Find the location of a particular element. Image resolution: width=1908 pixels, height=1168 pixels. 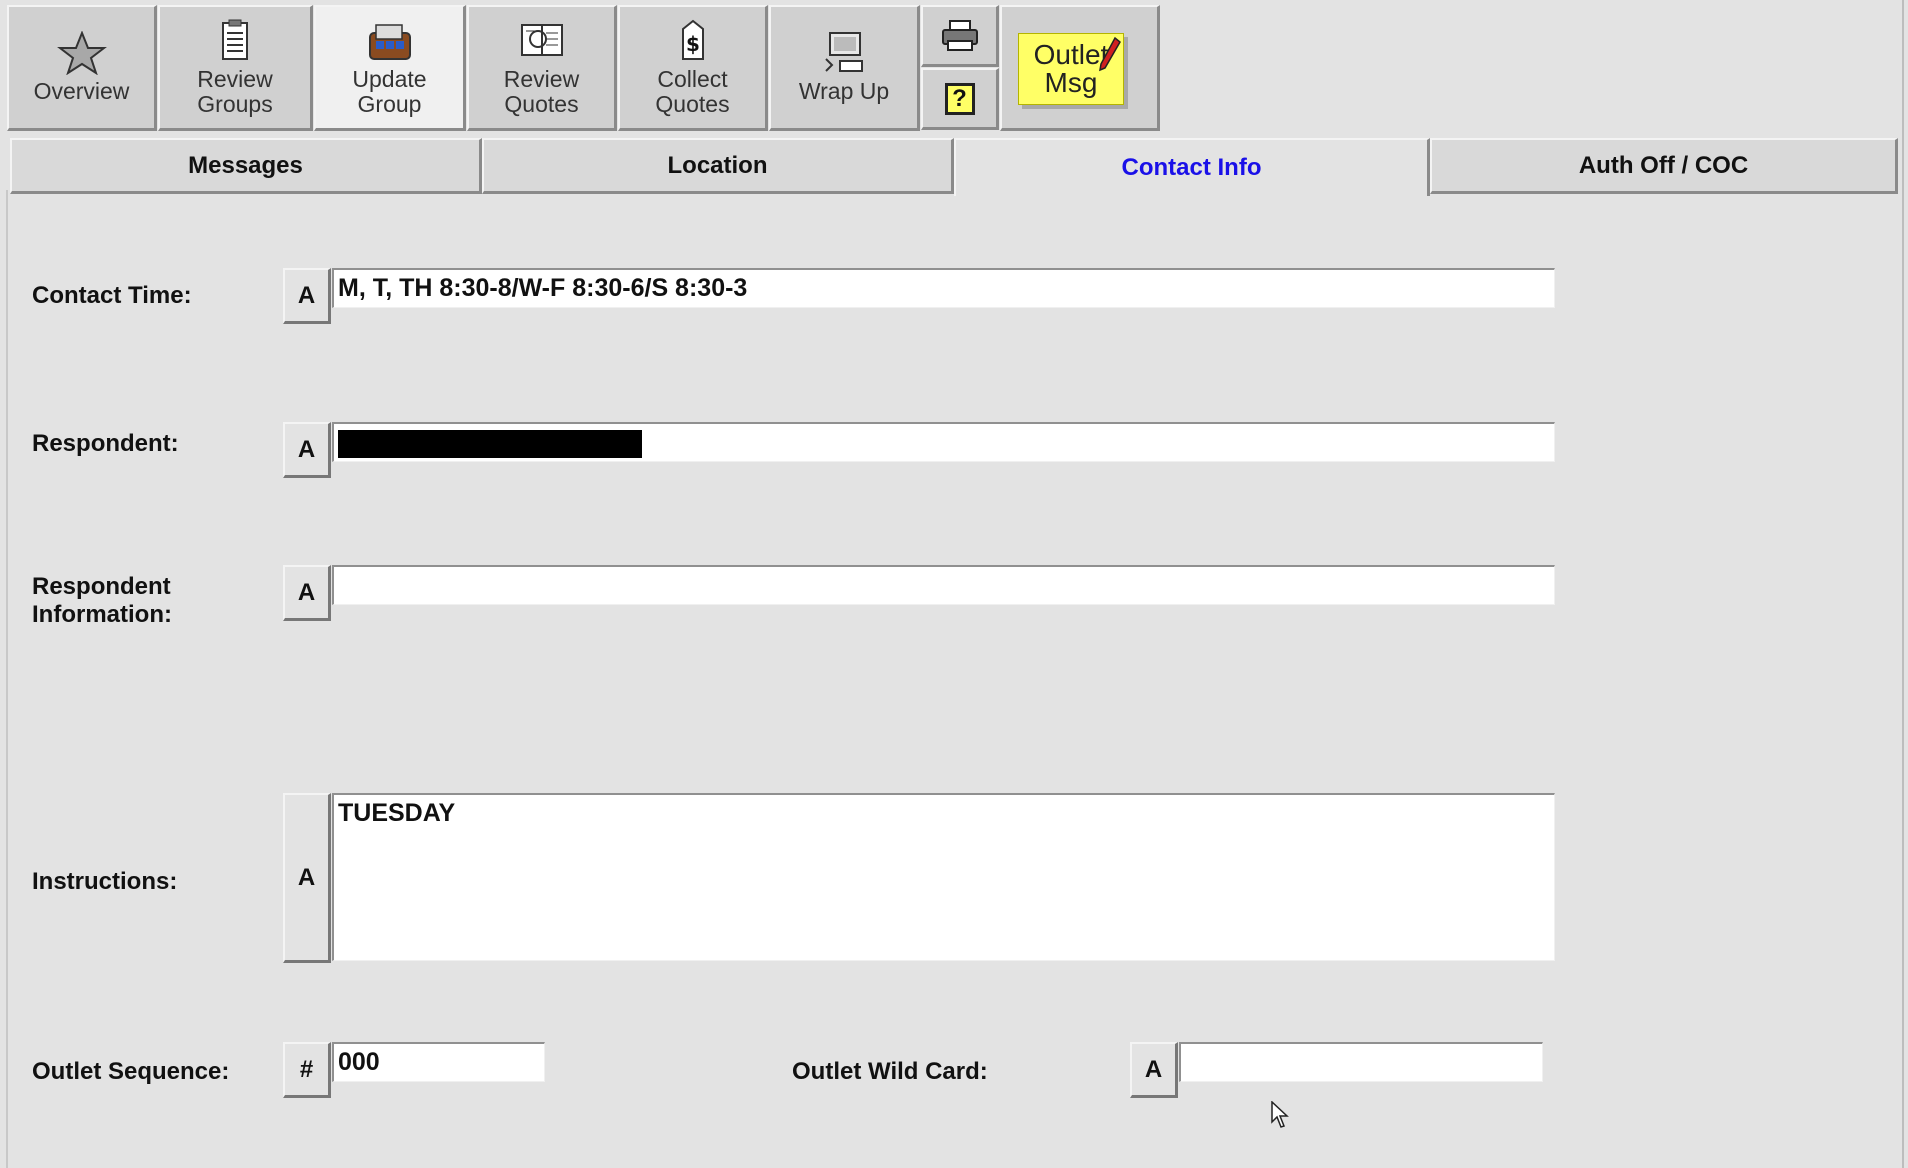

review-groups-button: Review Groups is located at coordinates (235, 68).